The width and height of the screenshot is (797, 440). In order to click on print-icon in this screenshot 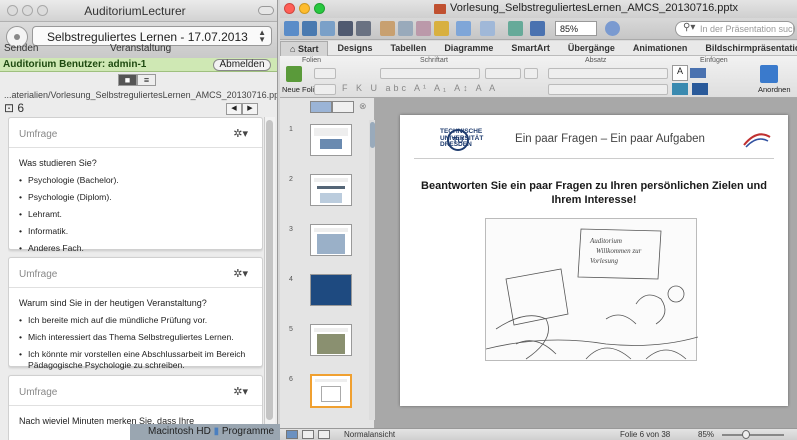, I will do `click(363, 28)`.